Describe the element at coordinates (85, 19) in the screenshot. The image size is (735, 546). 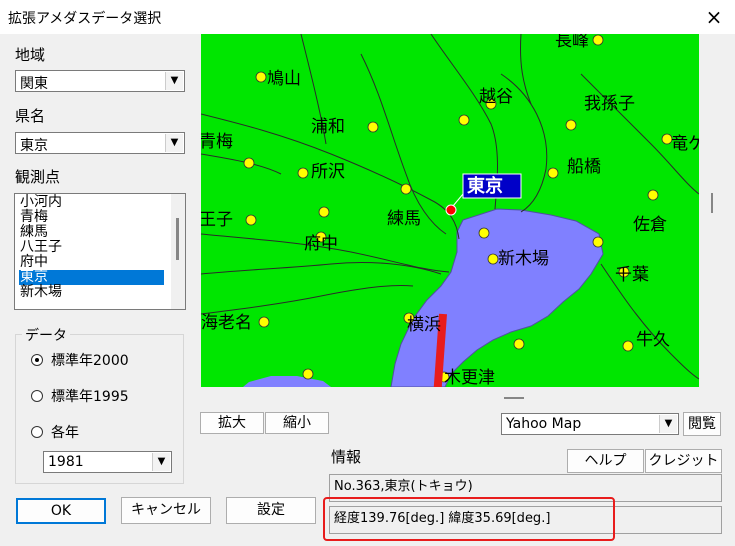
I see `window-title: 拡張アメダスデータ選択` at that location.